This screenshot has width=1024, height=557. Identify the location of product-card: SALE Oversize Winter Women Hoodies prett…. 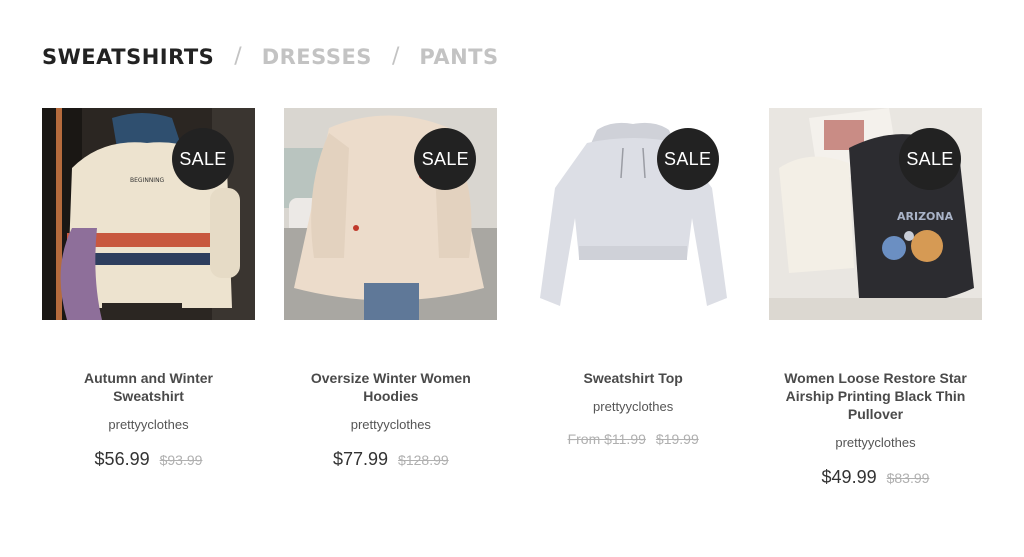
(391, 298).